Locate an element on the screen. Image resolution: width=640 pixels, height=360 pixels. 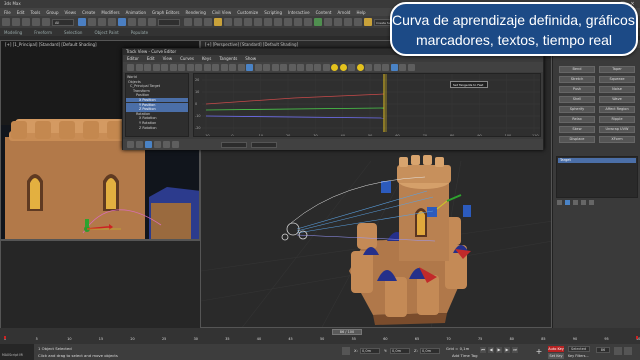
maxscript-listener: MAXScript Mi is located at coordinates (17, 352).